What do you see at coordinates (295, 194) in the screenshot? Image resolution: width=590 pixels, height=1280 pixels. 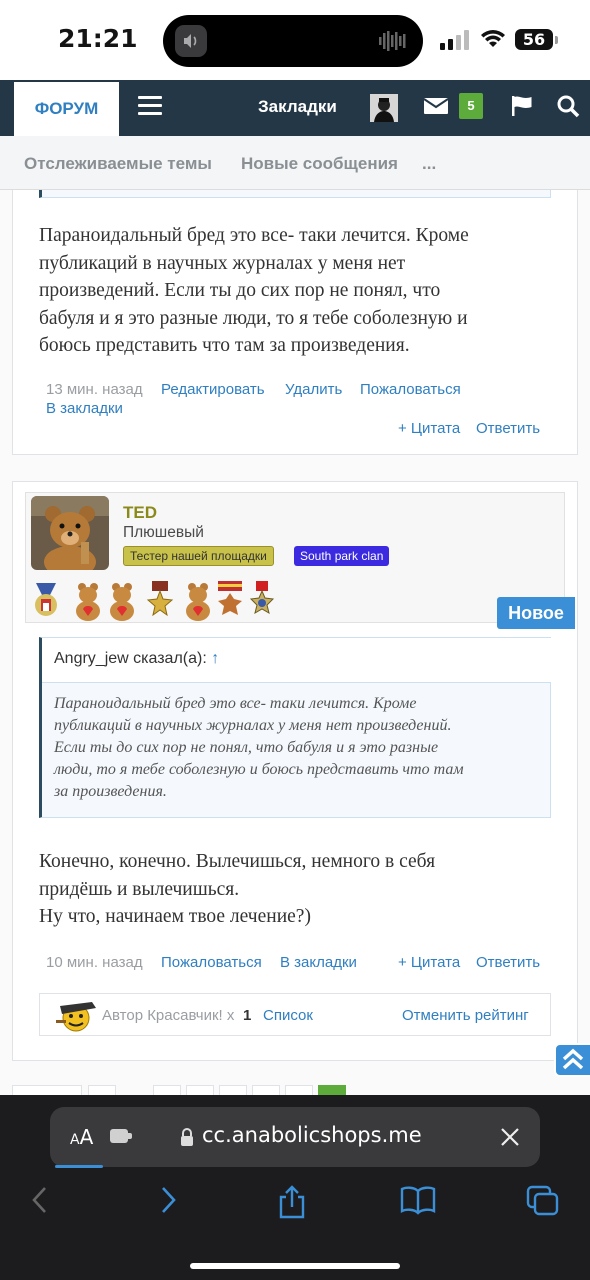 I see `quote-block-end` at bounding box center [295, 194].